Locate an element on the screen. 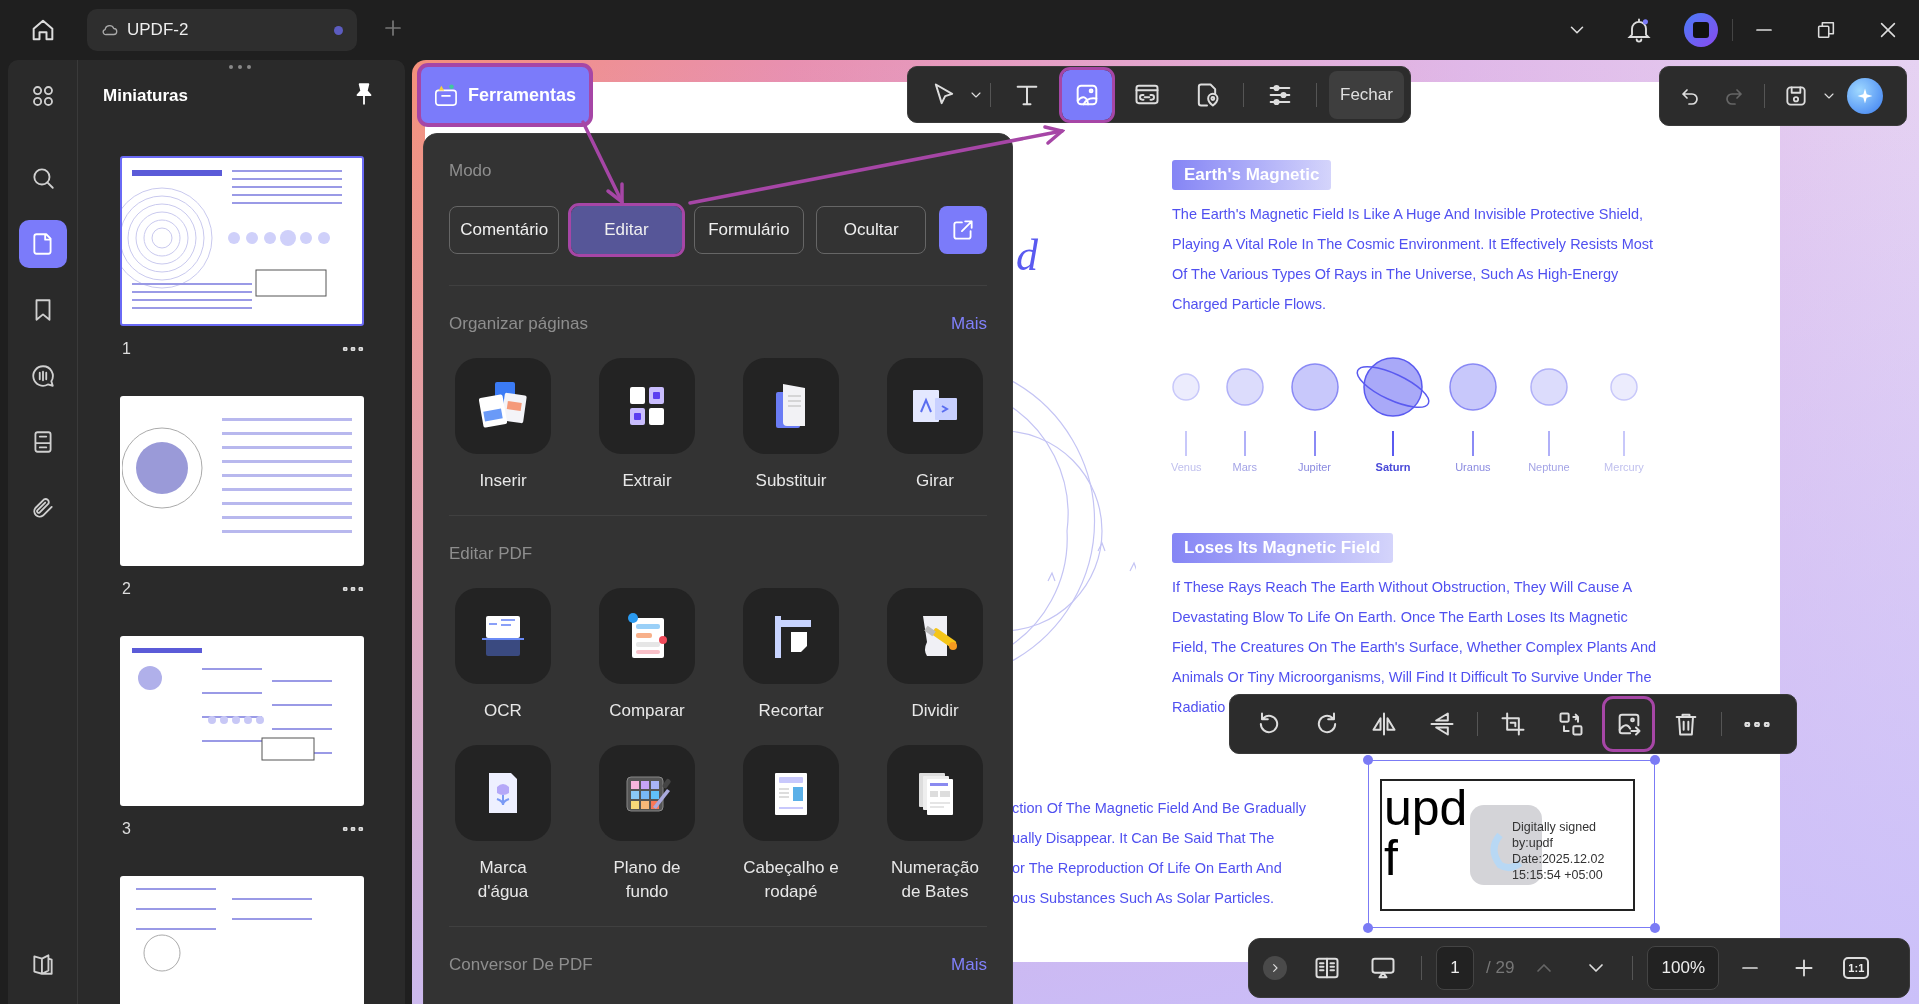  zoom-level-button: 100% is located at coordinates (1683, 968).